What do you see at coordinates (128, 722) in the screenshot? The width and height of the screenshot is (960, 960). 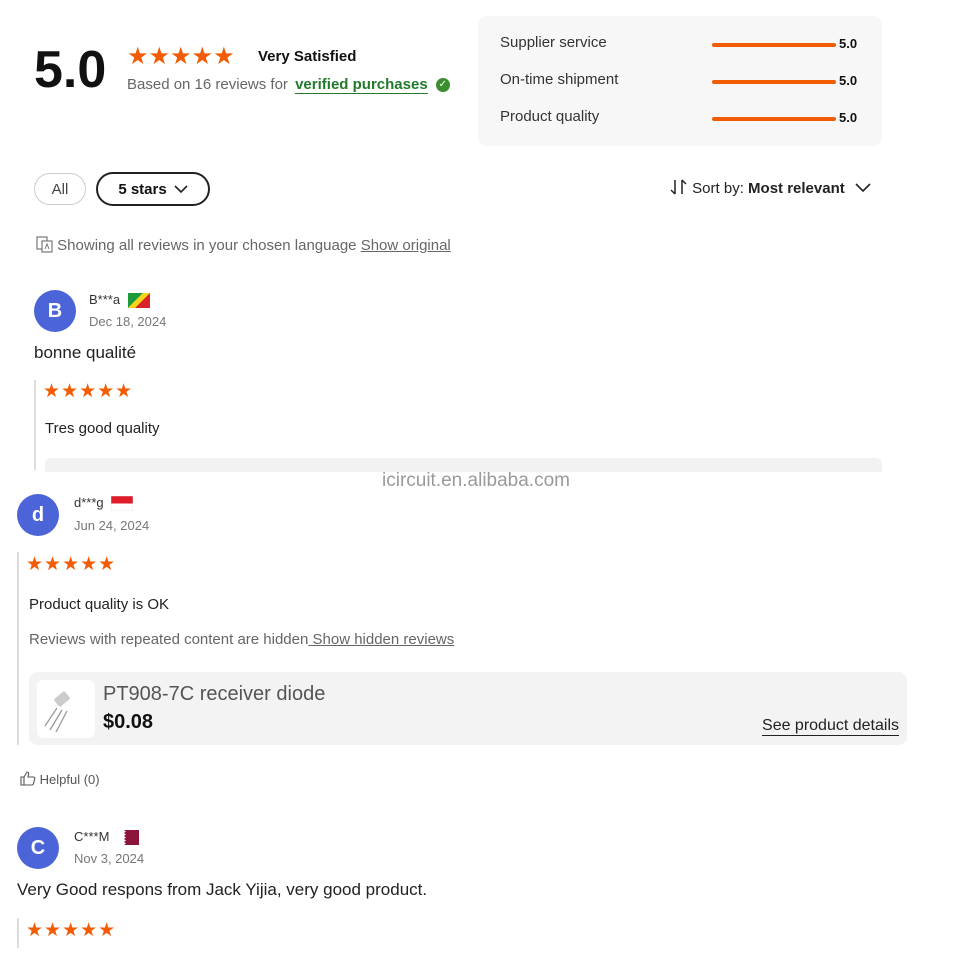 I see `product-price: $0.08` at bounding box center [128, 722].